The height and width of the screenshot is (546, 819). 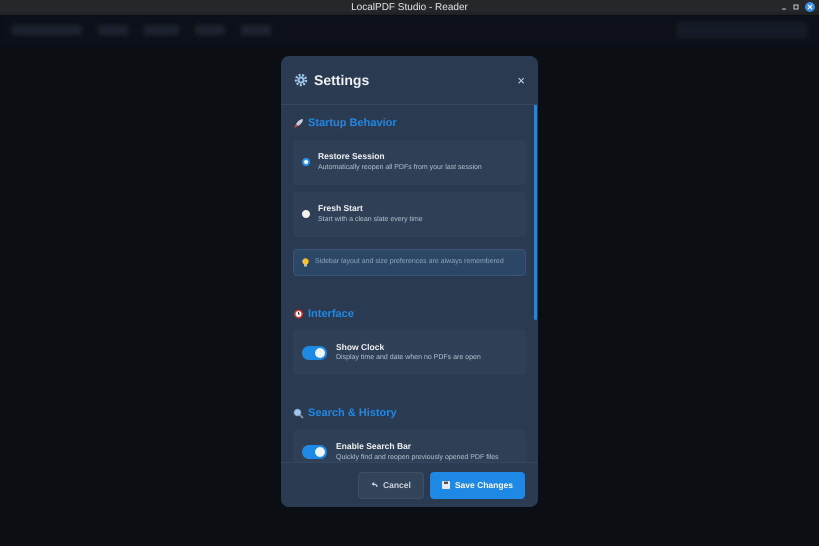 What do you see at coordinates (342, 80) in the screenshot?
I see `dialog-title: Settings` at bounding box center [342, 80].